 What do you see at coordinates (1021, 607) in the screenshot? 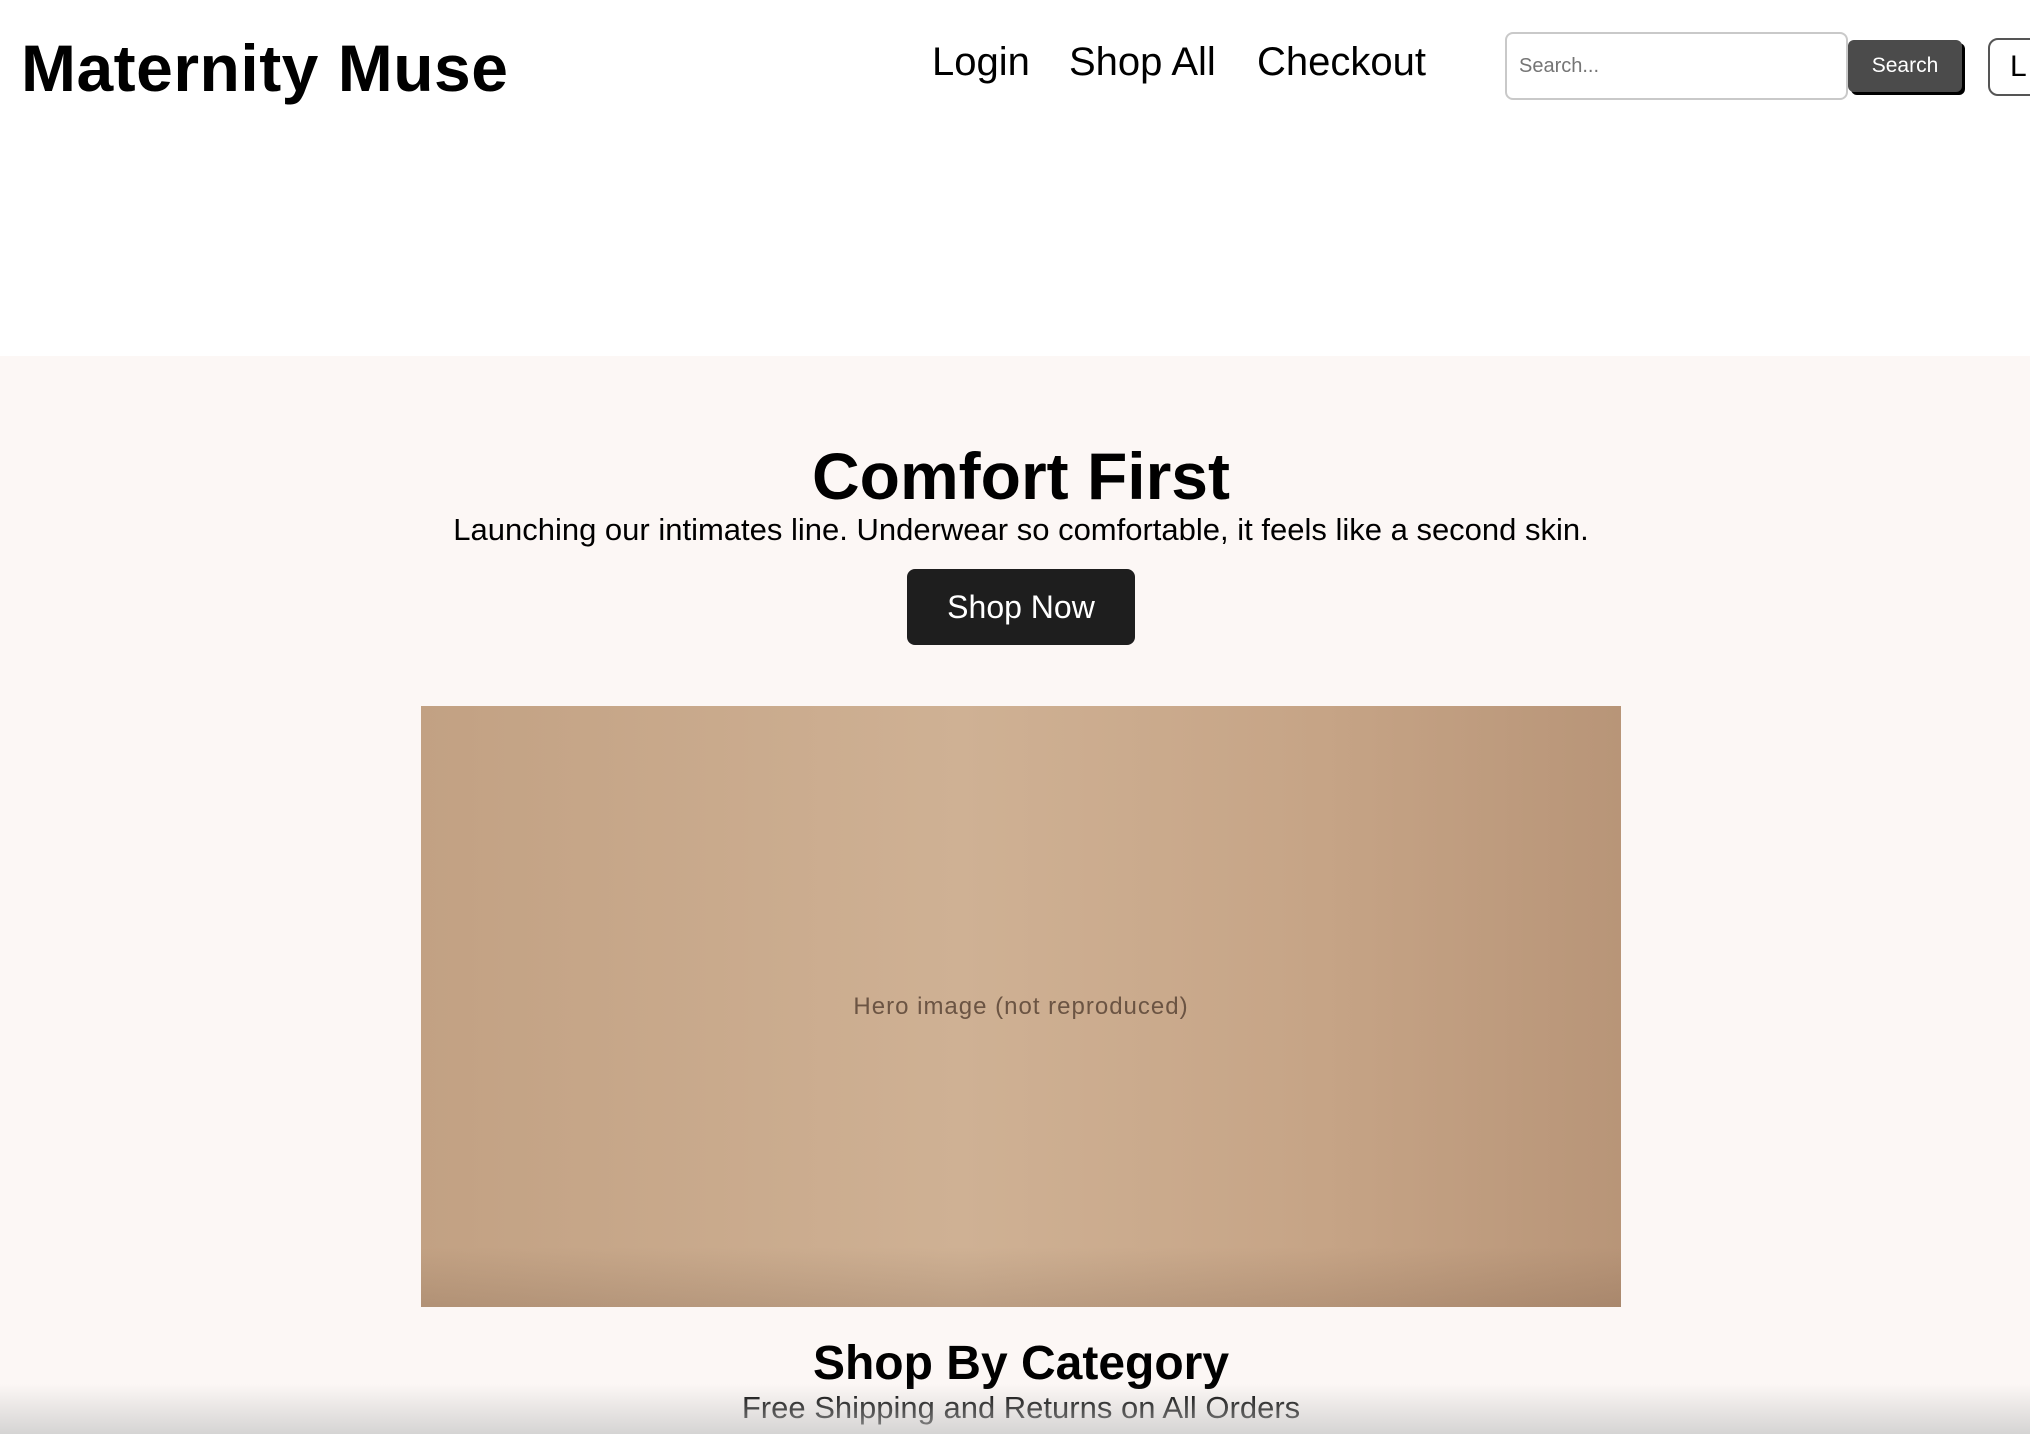
I see `shop-now-button: Shop Now` at bounding box center [1021, 607].